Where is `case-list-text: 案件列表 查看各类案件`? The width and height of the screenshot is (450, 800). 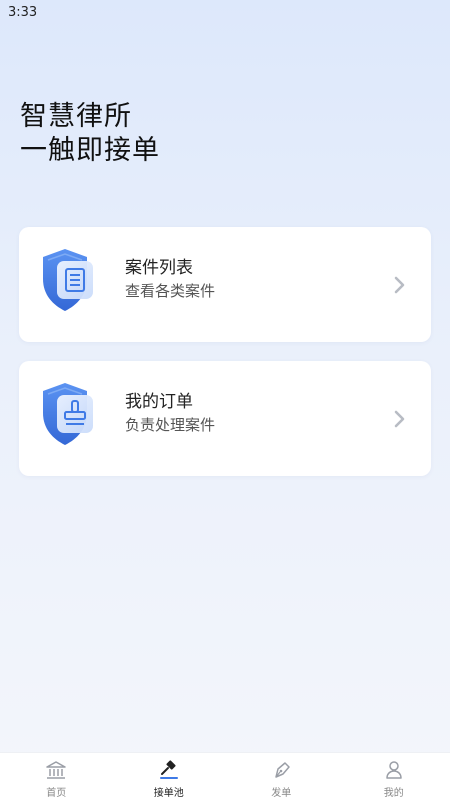 case-list-text: 案件列表 查看各类案件 is located at coordinates (170, 279).